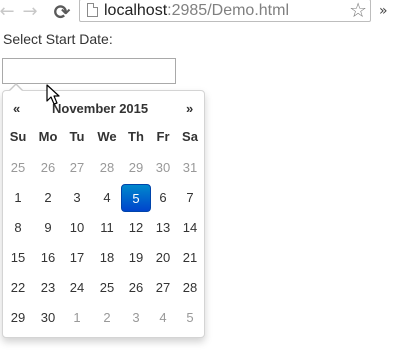 Image resolution: width=397 pixels, height=352 pixels. Describe the element at coordinates (136, 10) in the screenshot. I see `url-host: localhost` at that location.